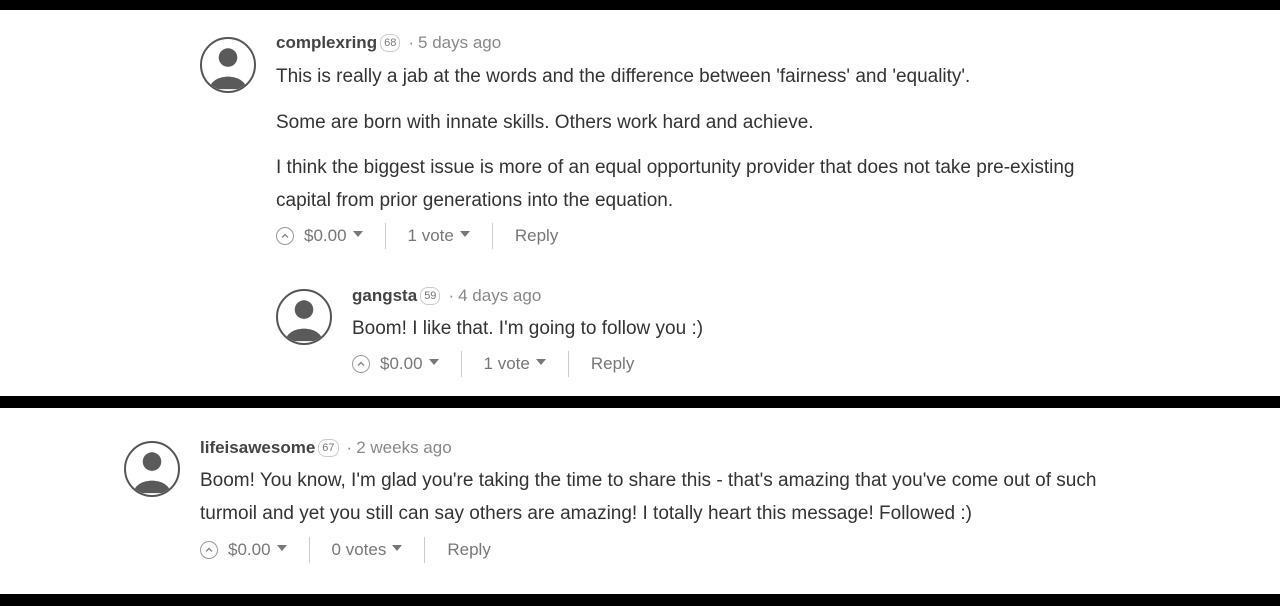 This screenshot has height=606, width=1280. What do you see at coordinates (257, 447) in the screenshot?
I see `author-name: lifeisawesome` at bounding box center [257, 447].